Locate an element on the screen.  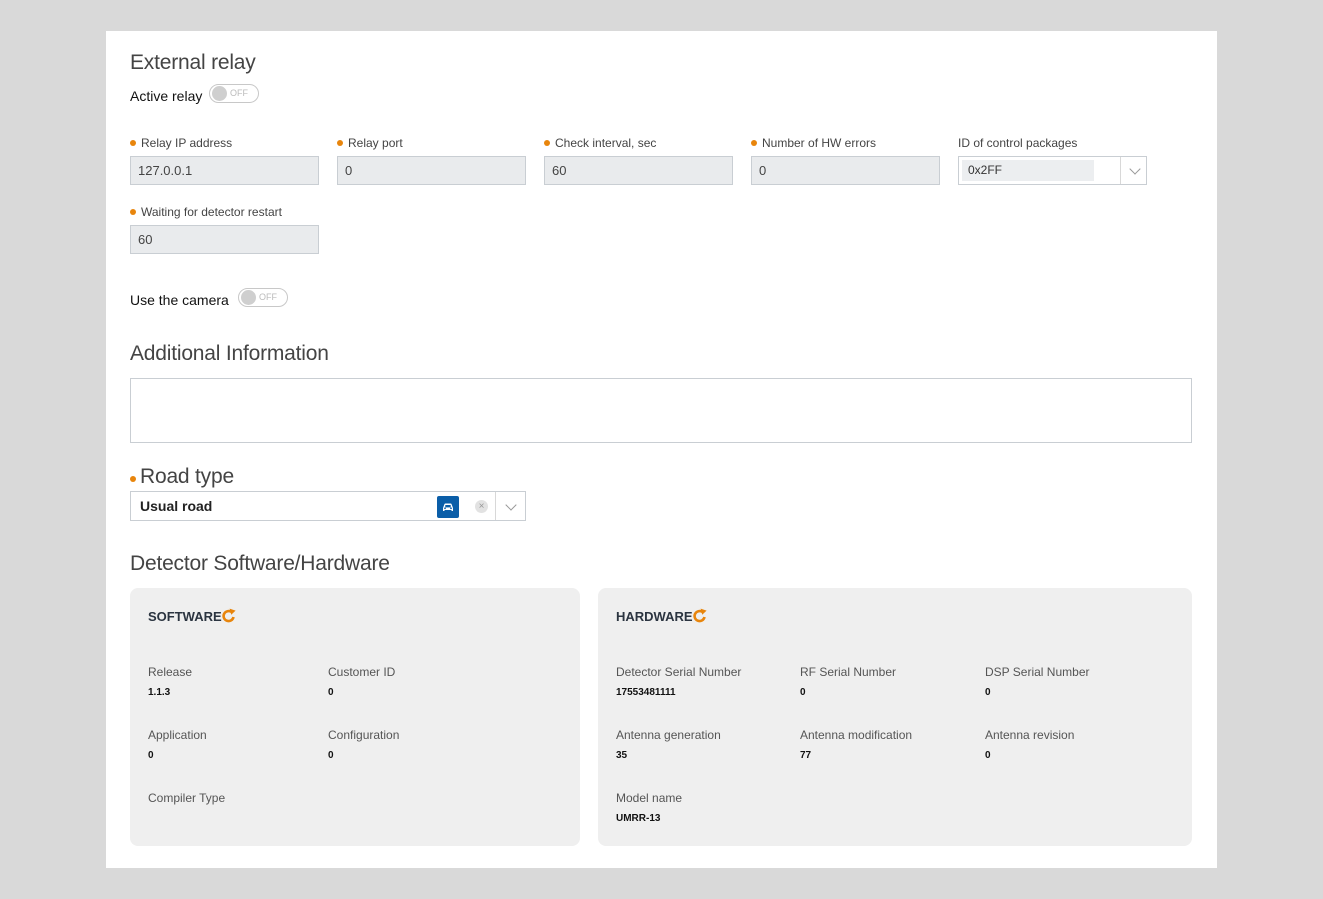
compiler-type-label: Compiler Type is located at coordinates (187, 798).